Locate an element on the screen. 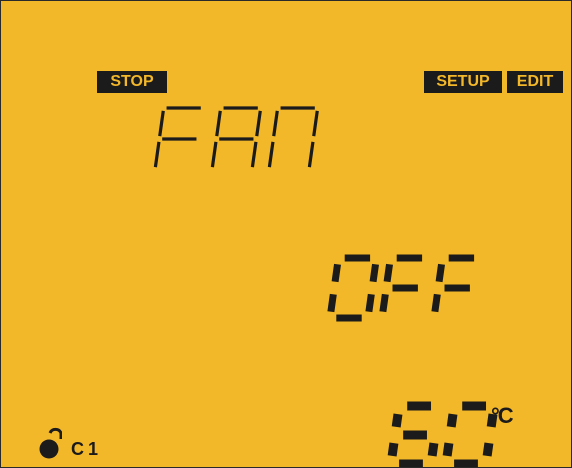 The width and height of the screenshot is (572, 468). temperature-unit: °C is located at coordinates (502, 415).